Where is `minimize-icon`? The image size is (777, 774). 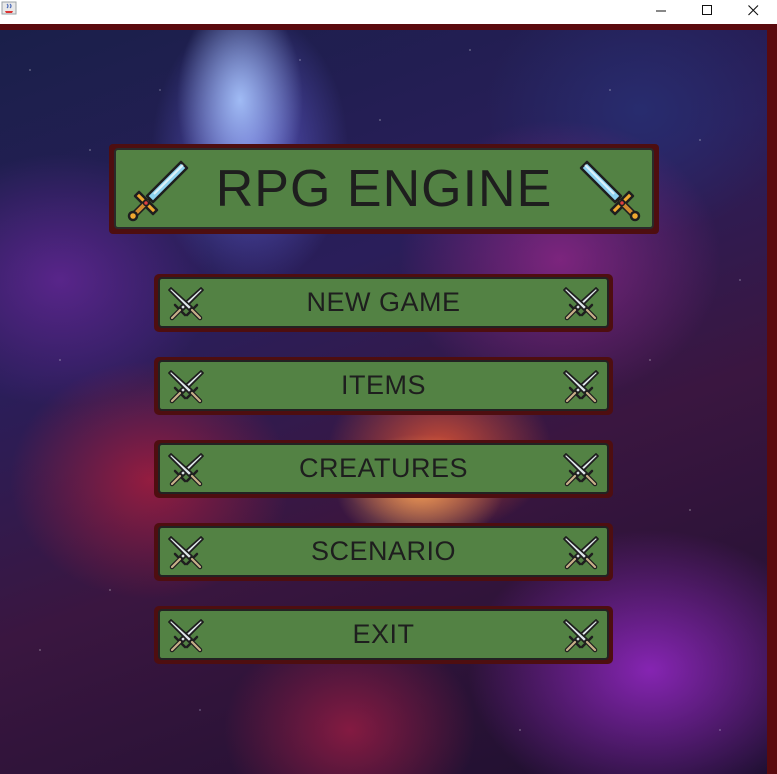 minimize-icon is located at coordinates (660, 10).